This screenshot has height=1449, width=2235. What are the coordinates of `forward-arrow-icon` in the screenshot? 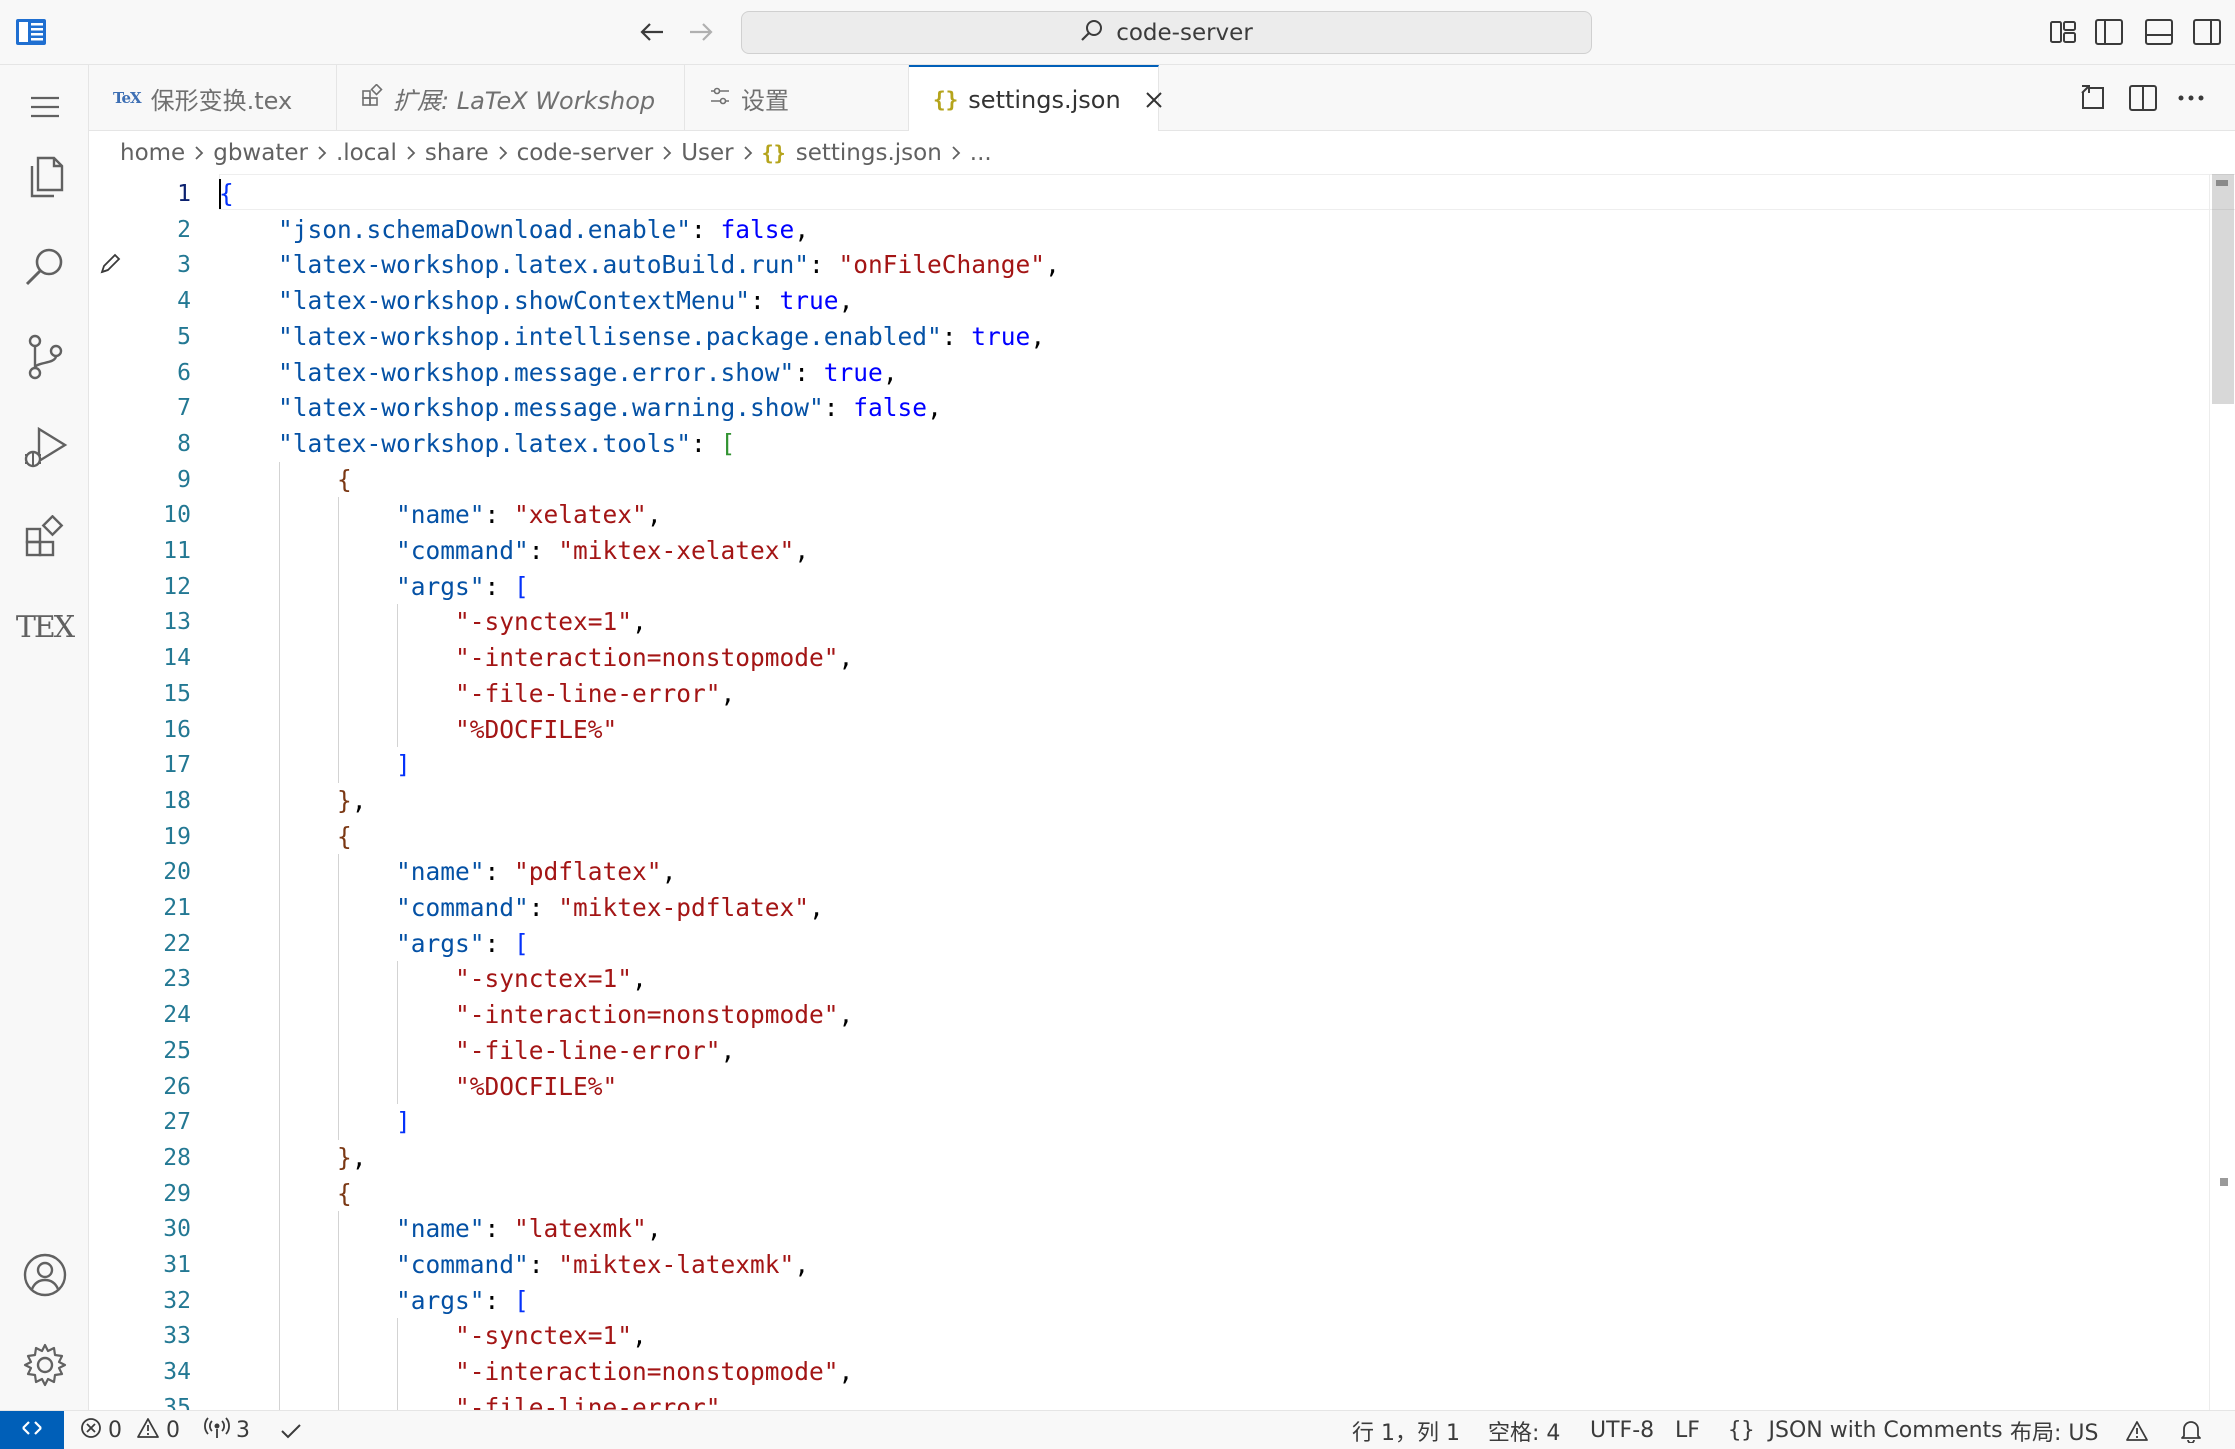 It's located at (701, 32).